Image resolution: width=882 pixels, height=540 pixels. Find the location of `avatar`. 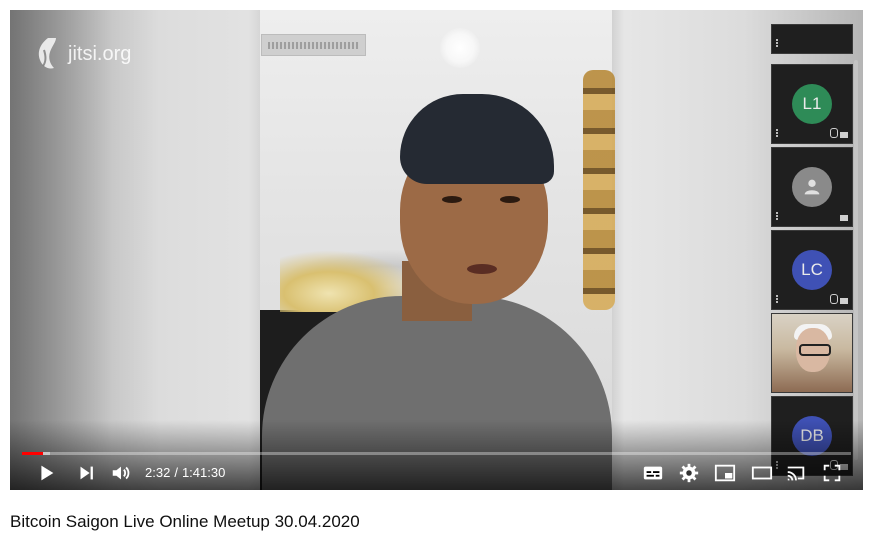

avatar is located at coordinates (812, 187).